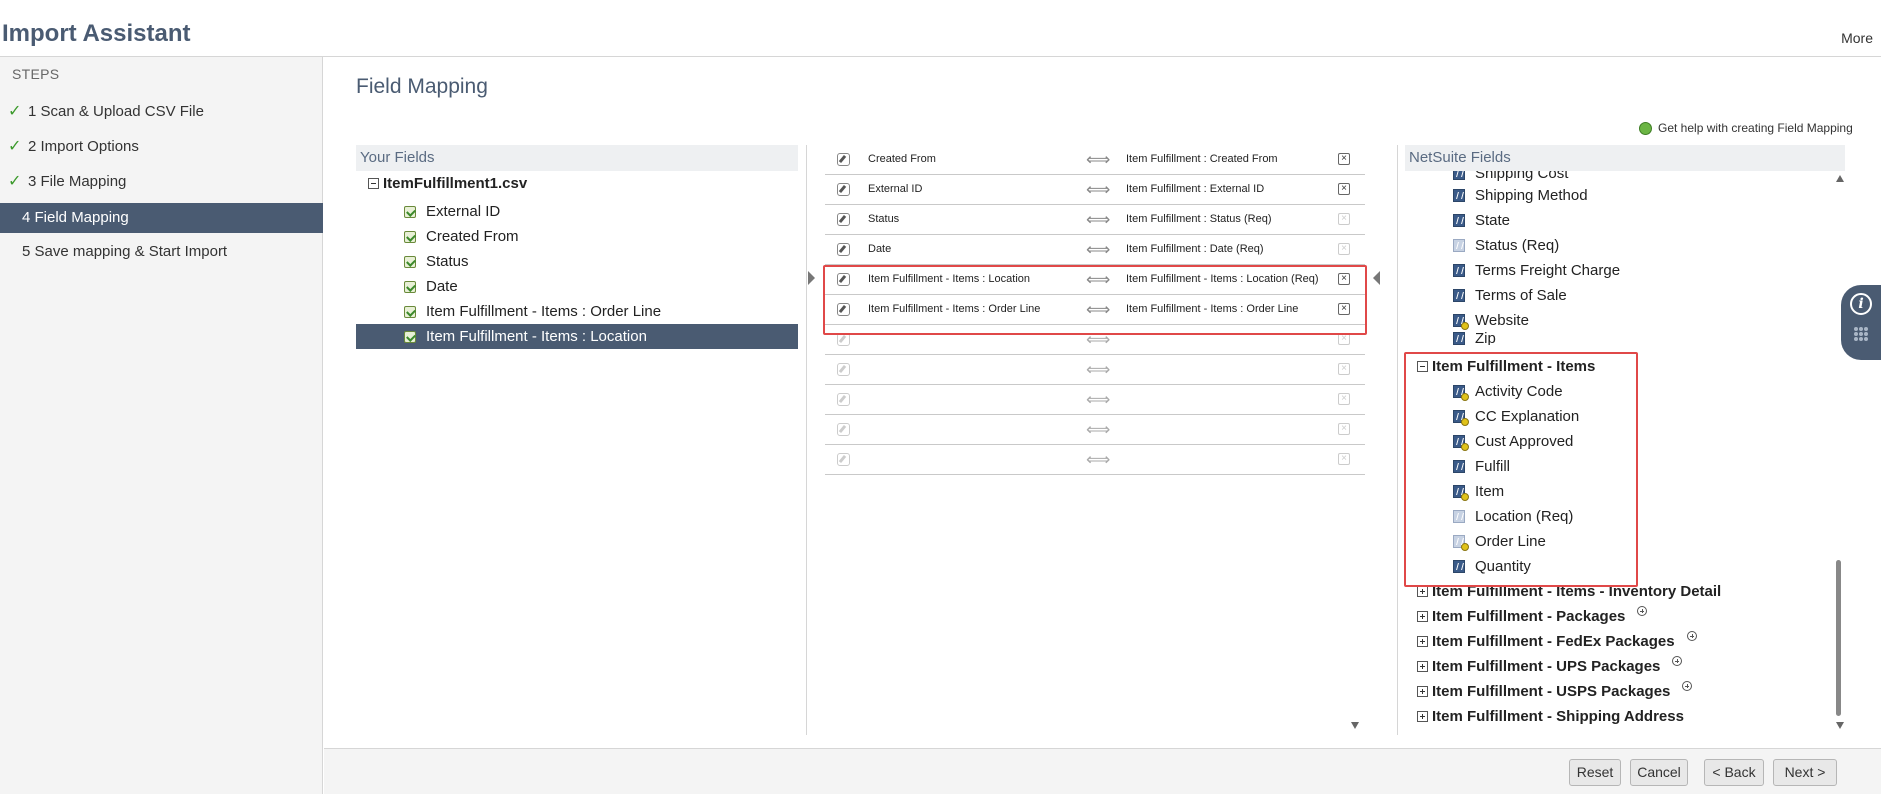  Describe the element at coordinates (422, 86) in the screenshot. I see `page-title: Field Mapping` at that location.